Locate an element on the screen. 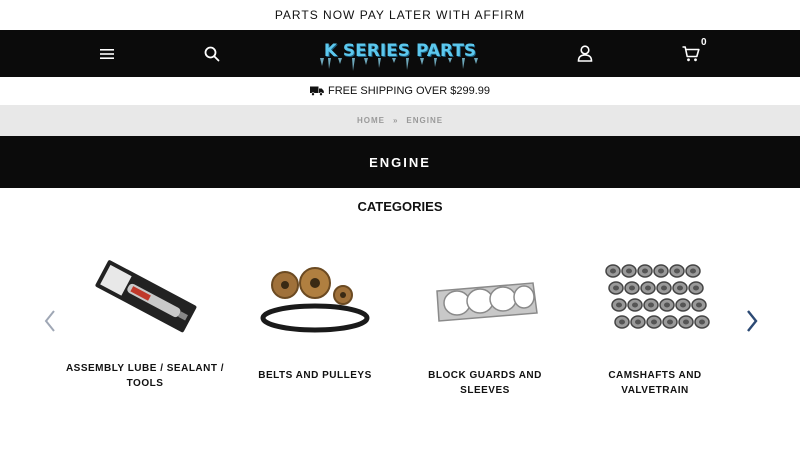 This screenshot has width=800, height=450. hamburger-icon is located at coordinates (107, 53).